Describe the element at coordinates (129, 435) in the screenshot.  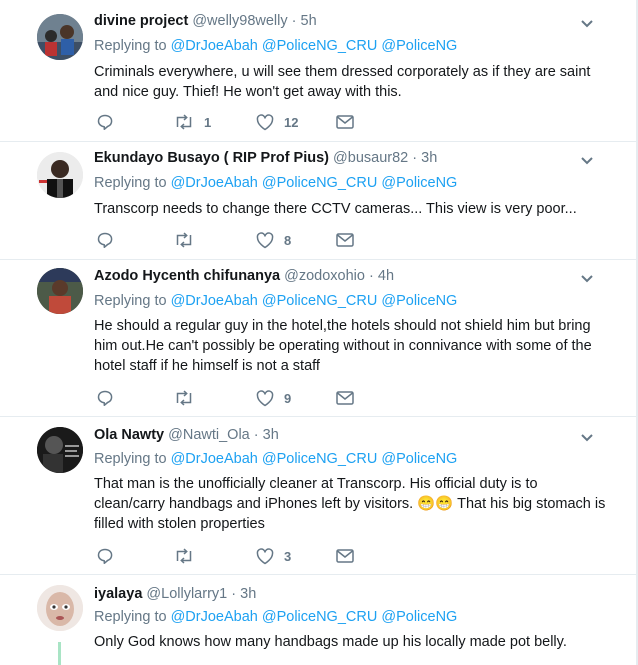
I see `display-name: Ola Nawty` at that location.